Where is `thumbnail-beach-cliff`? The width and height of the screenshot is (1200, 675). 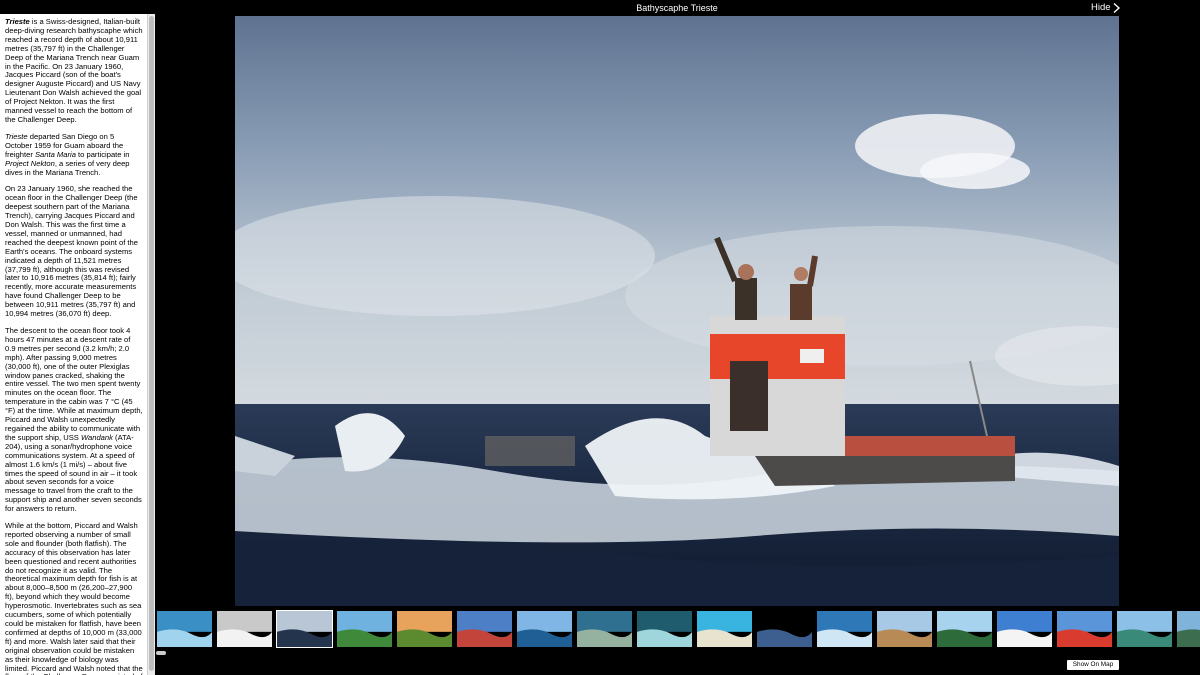 thumbnail-beach-cliff is located at coordinates (364, 629).